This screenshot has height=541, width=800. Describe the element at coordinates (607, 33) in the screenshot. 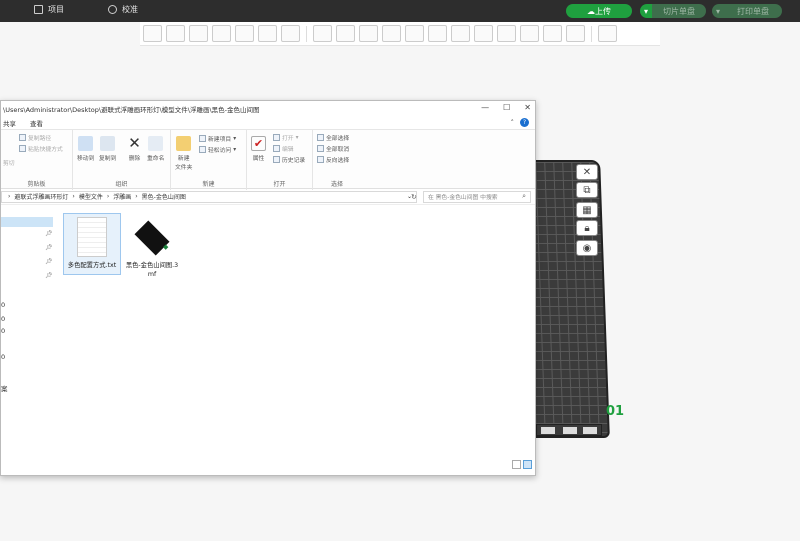

I see `view-icon` at that location.